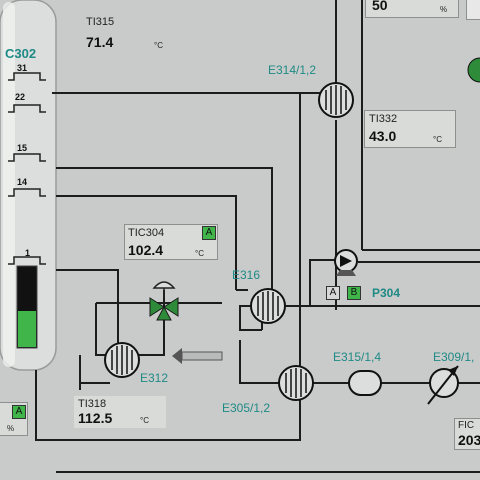 The height and width of the screenshot is (480, 480). I want to click on ti332-tag: TI332, so click(383, 119).